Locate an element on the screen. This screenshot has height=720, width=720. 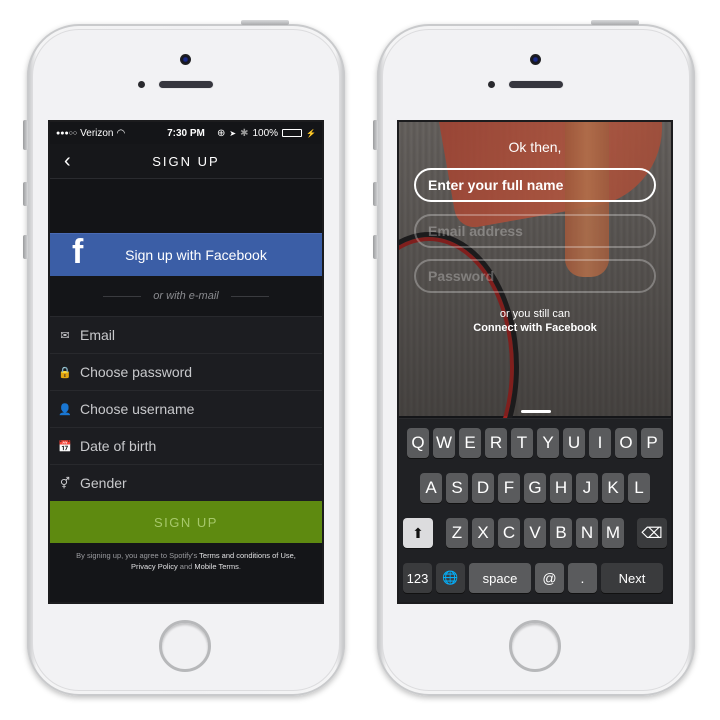
divider-text: or with e-mail is located at coordinates (186, 296).